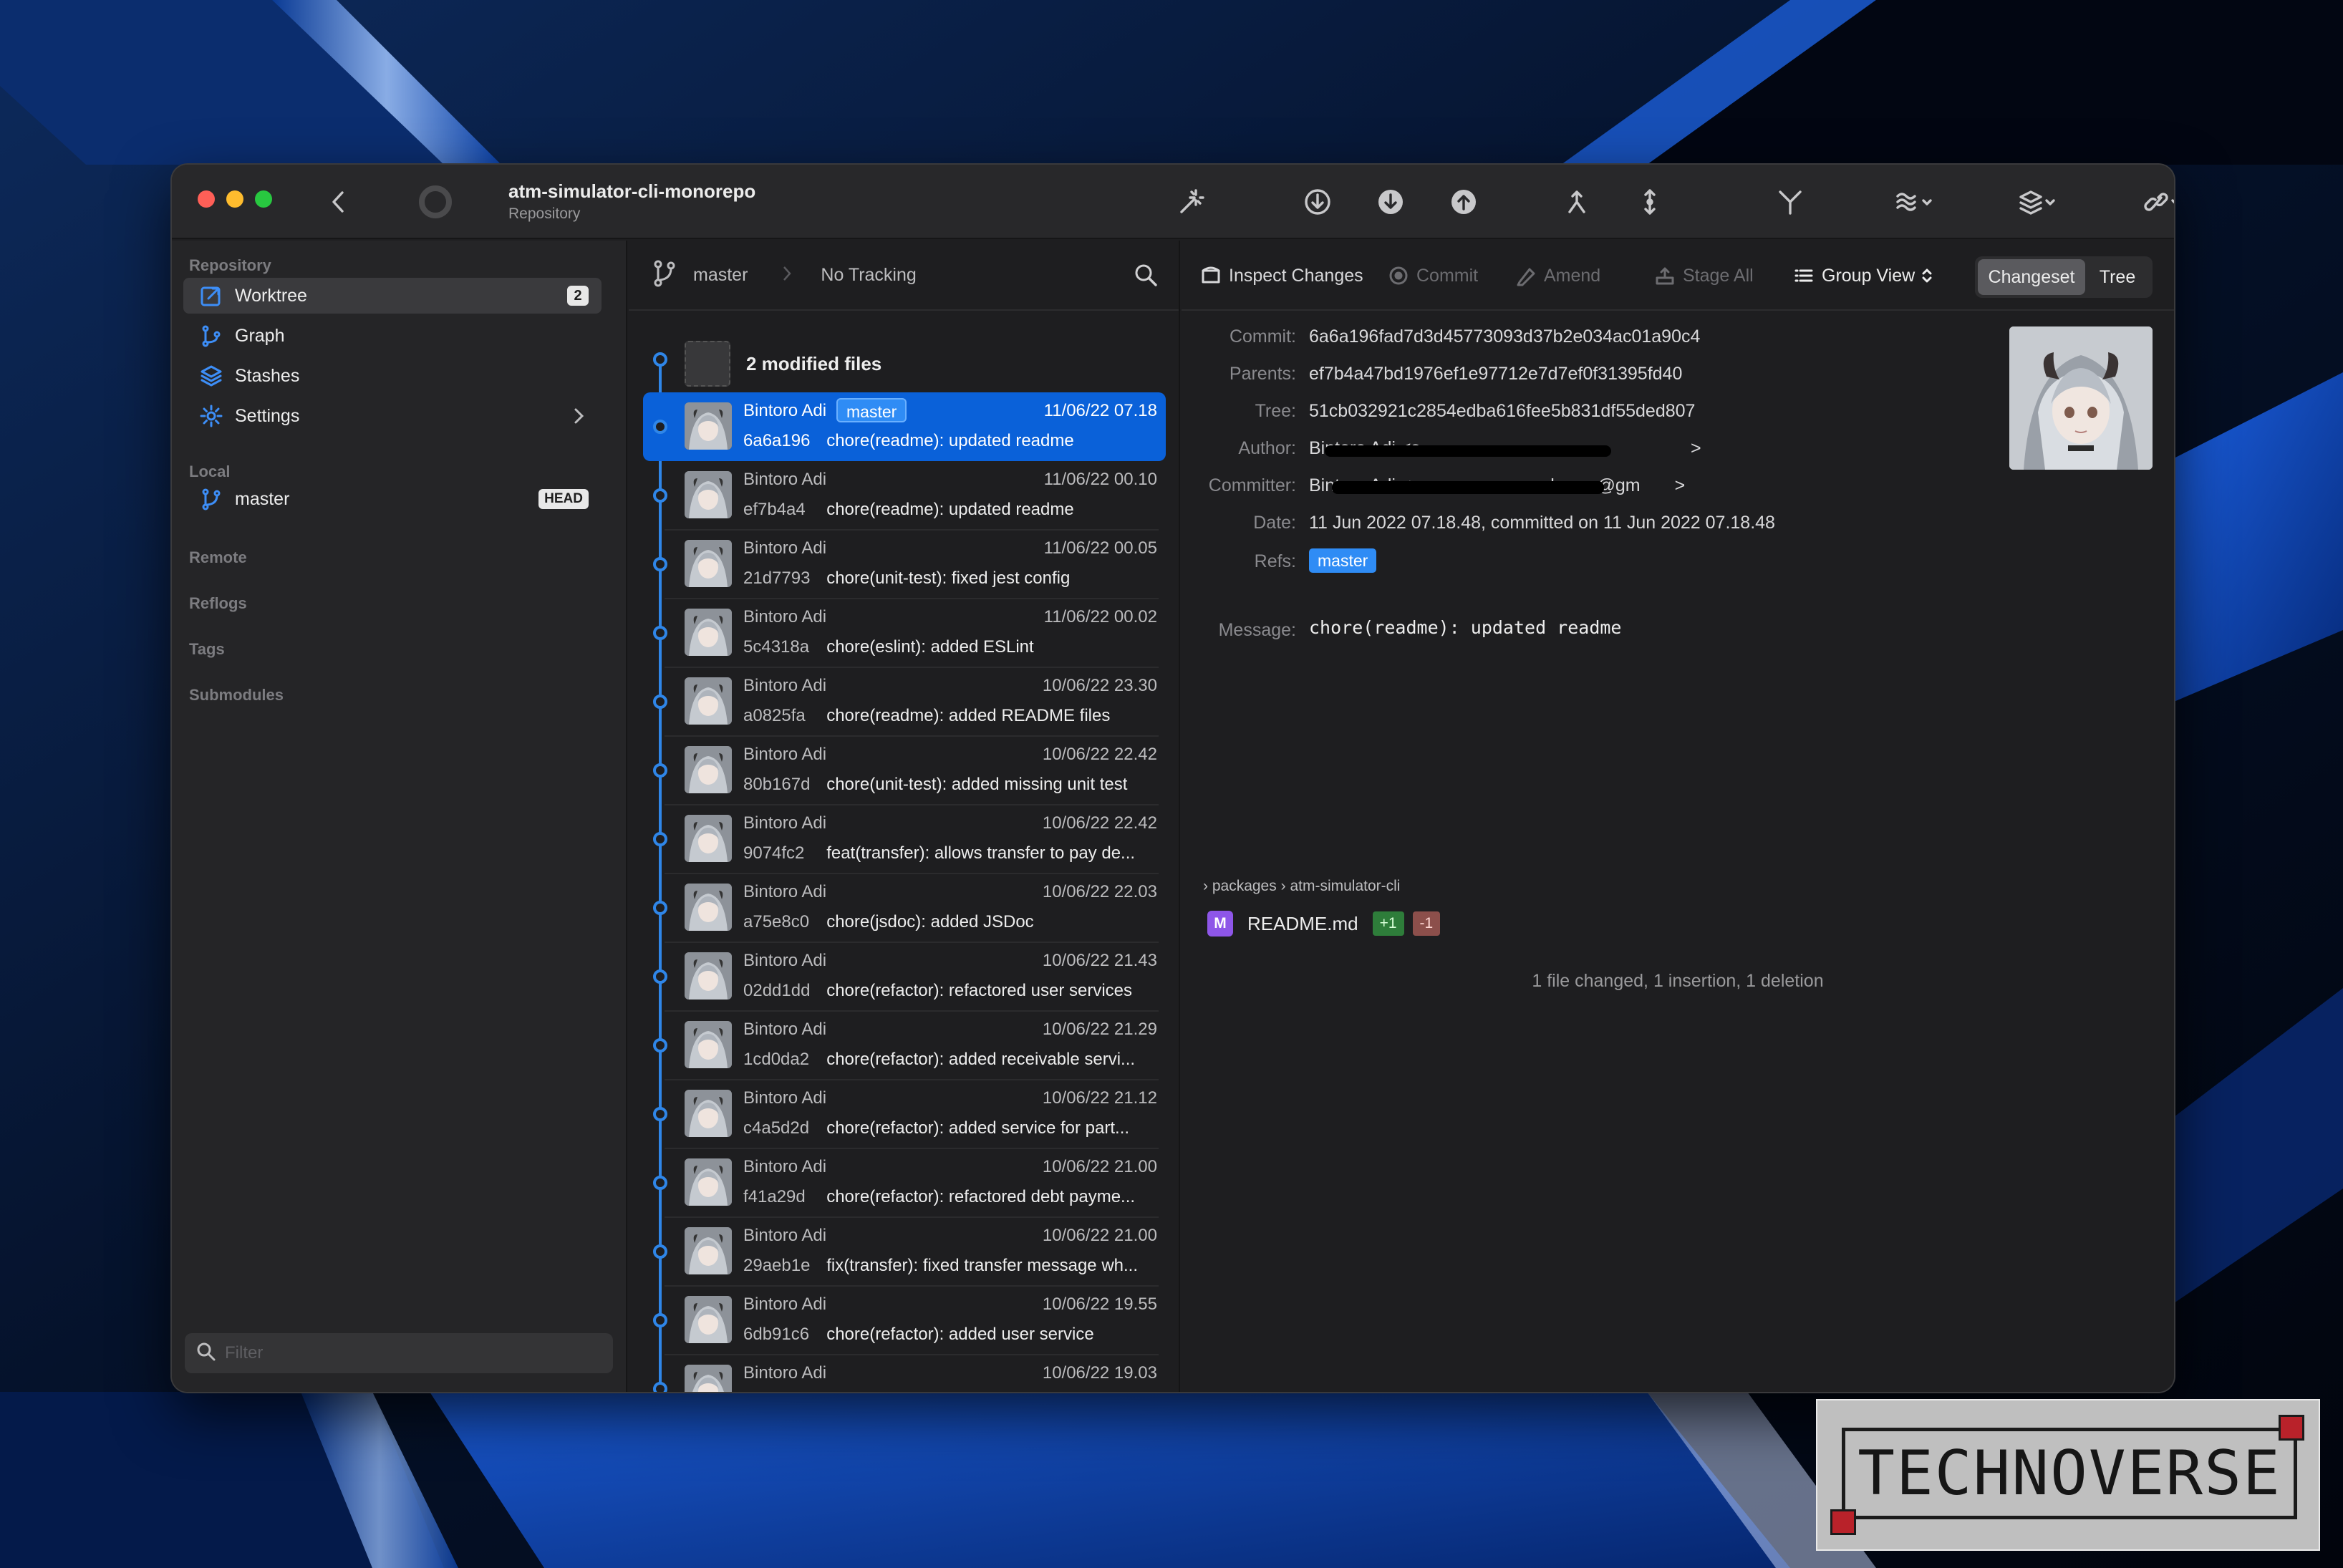  I want to click on group-view-dropdown: Group View, so click(1863, 275).